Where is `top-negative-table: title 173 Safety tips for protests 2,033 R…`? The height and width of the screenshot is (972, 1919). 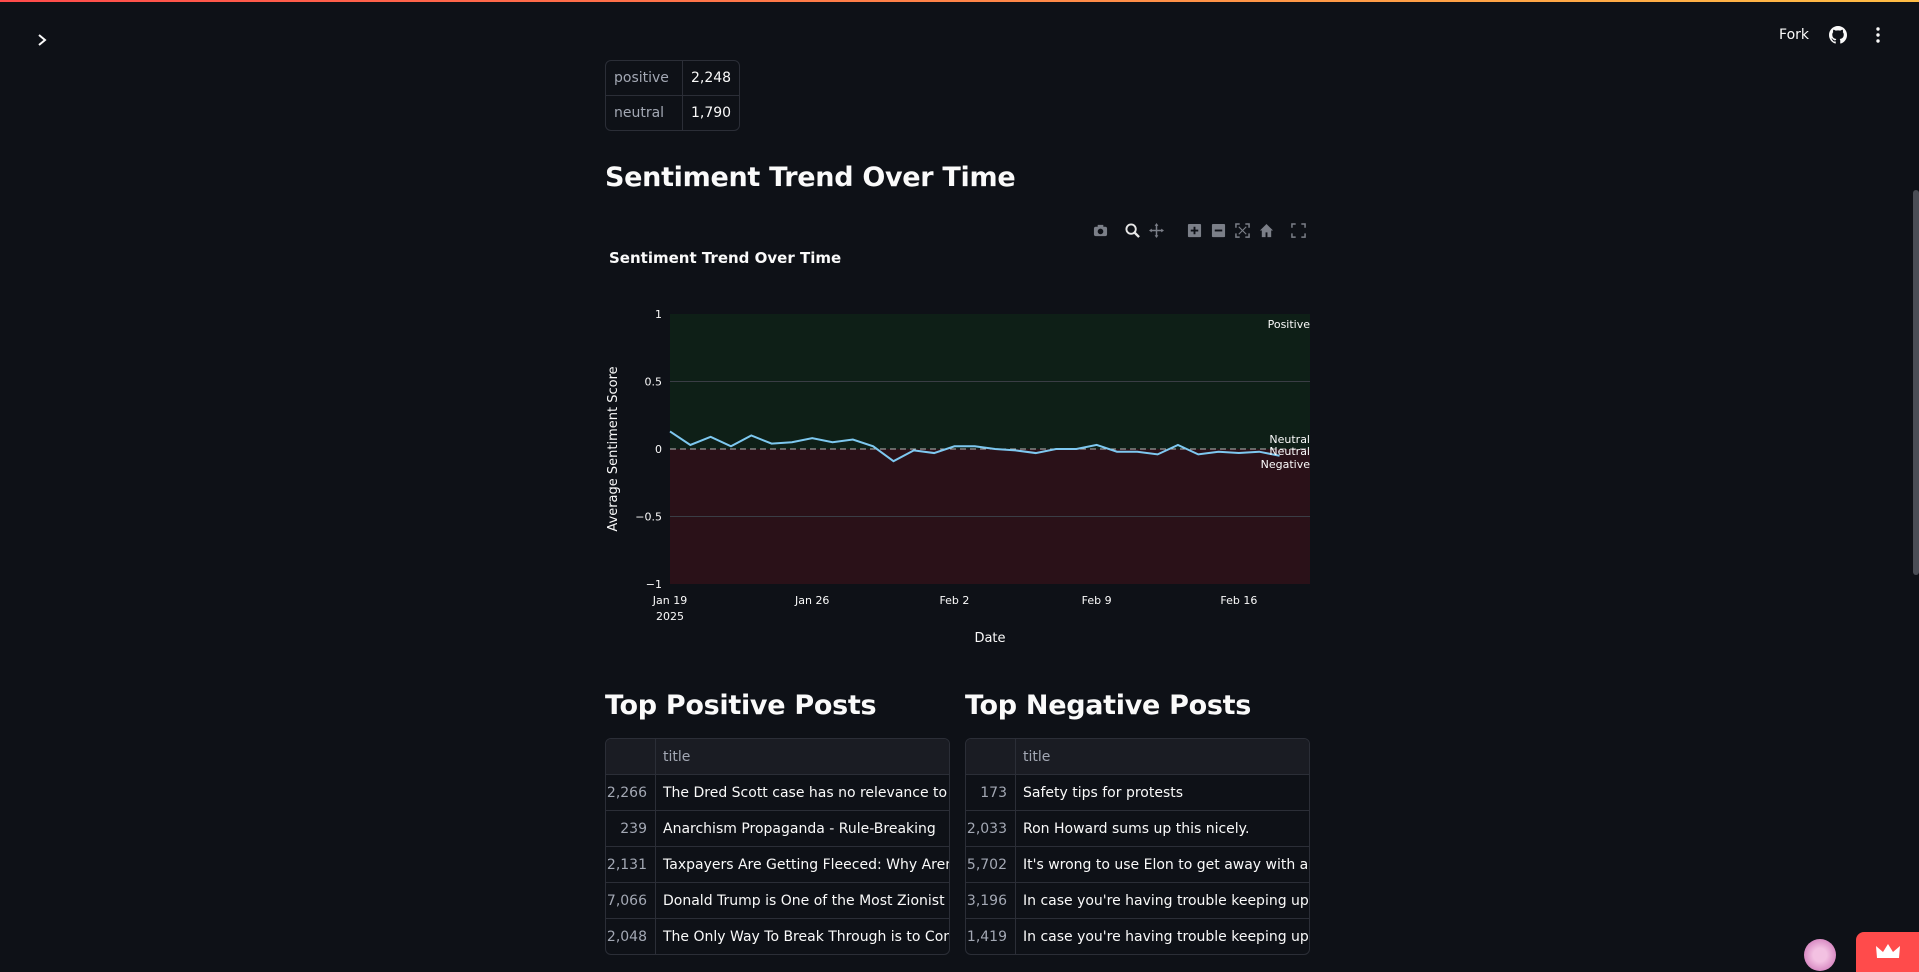 top-negative-table: title 173 Safety tips for protests 2,033 R… is located at coordinates (1137, 846).